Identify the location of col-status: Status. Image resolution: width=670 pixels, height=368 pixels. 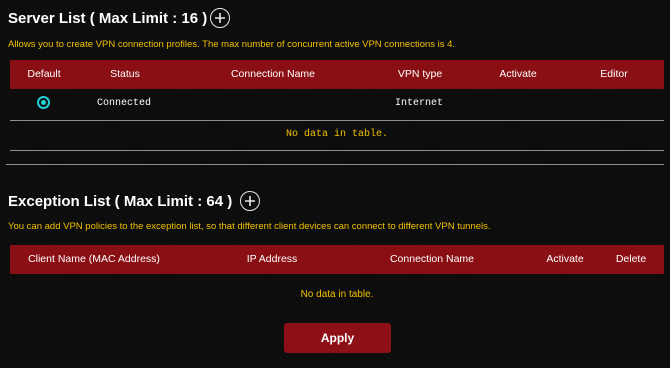
(125, 74).